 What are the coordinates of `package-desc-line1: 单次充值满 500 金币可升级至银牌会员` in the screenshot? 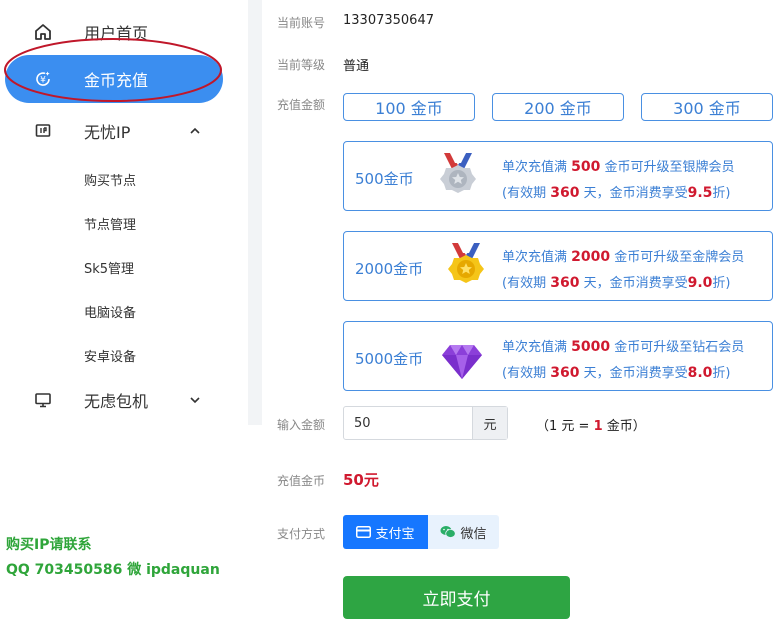 It's located at (618, 167).